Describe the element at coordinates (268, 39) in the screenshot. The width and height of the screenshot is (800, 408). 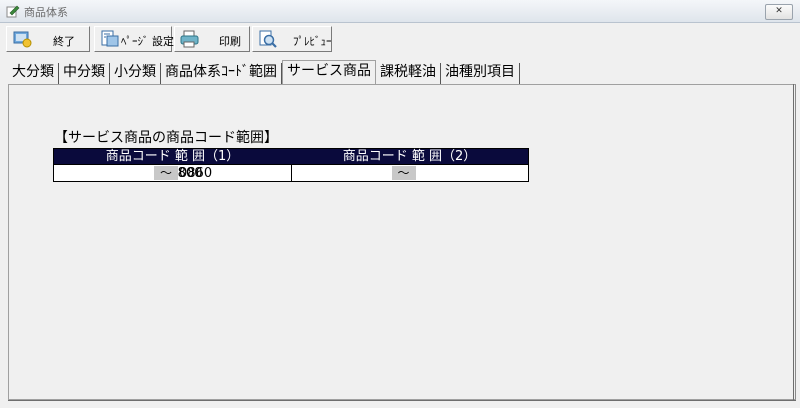
I see `preview-magnifier-icon` at that location.